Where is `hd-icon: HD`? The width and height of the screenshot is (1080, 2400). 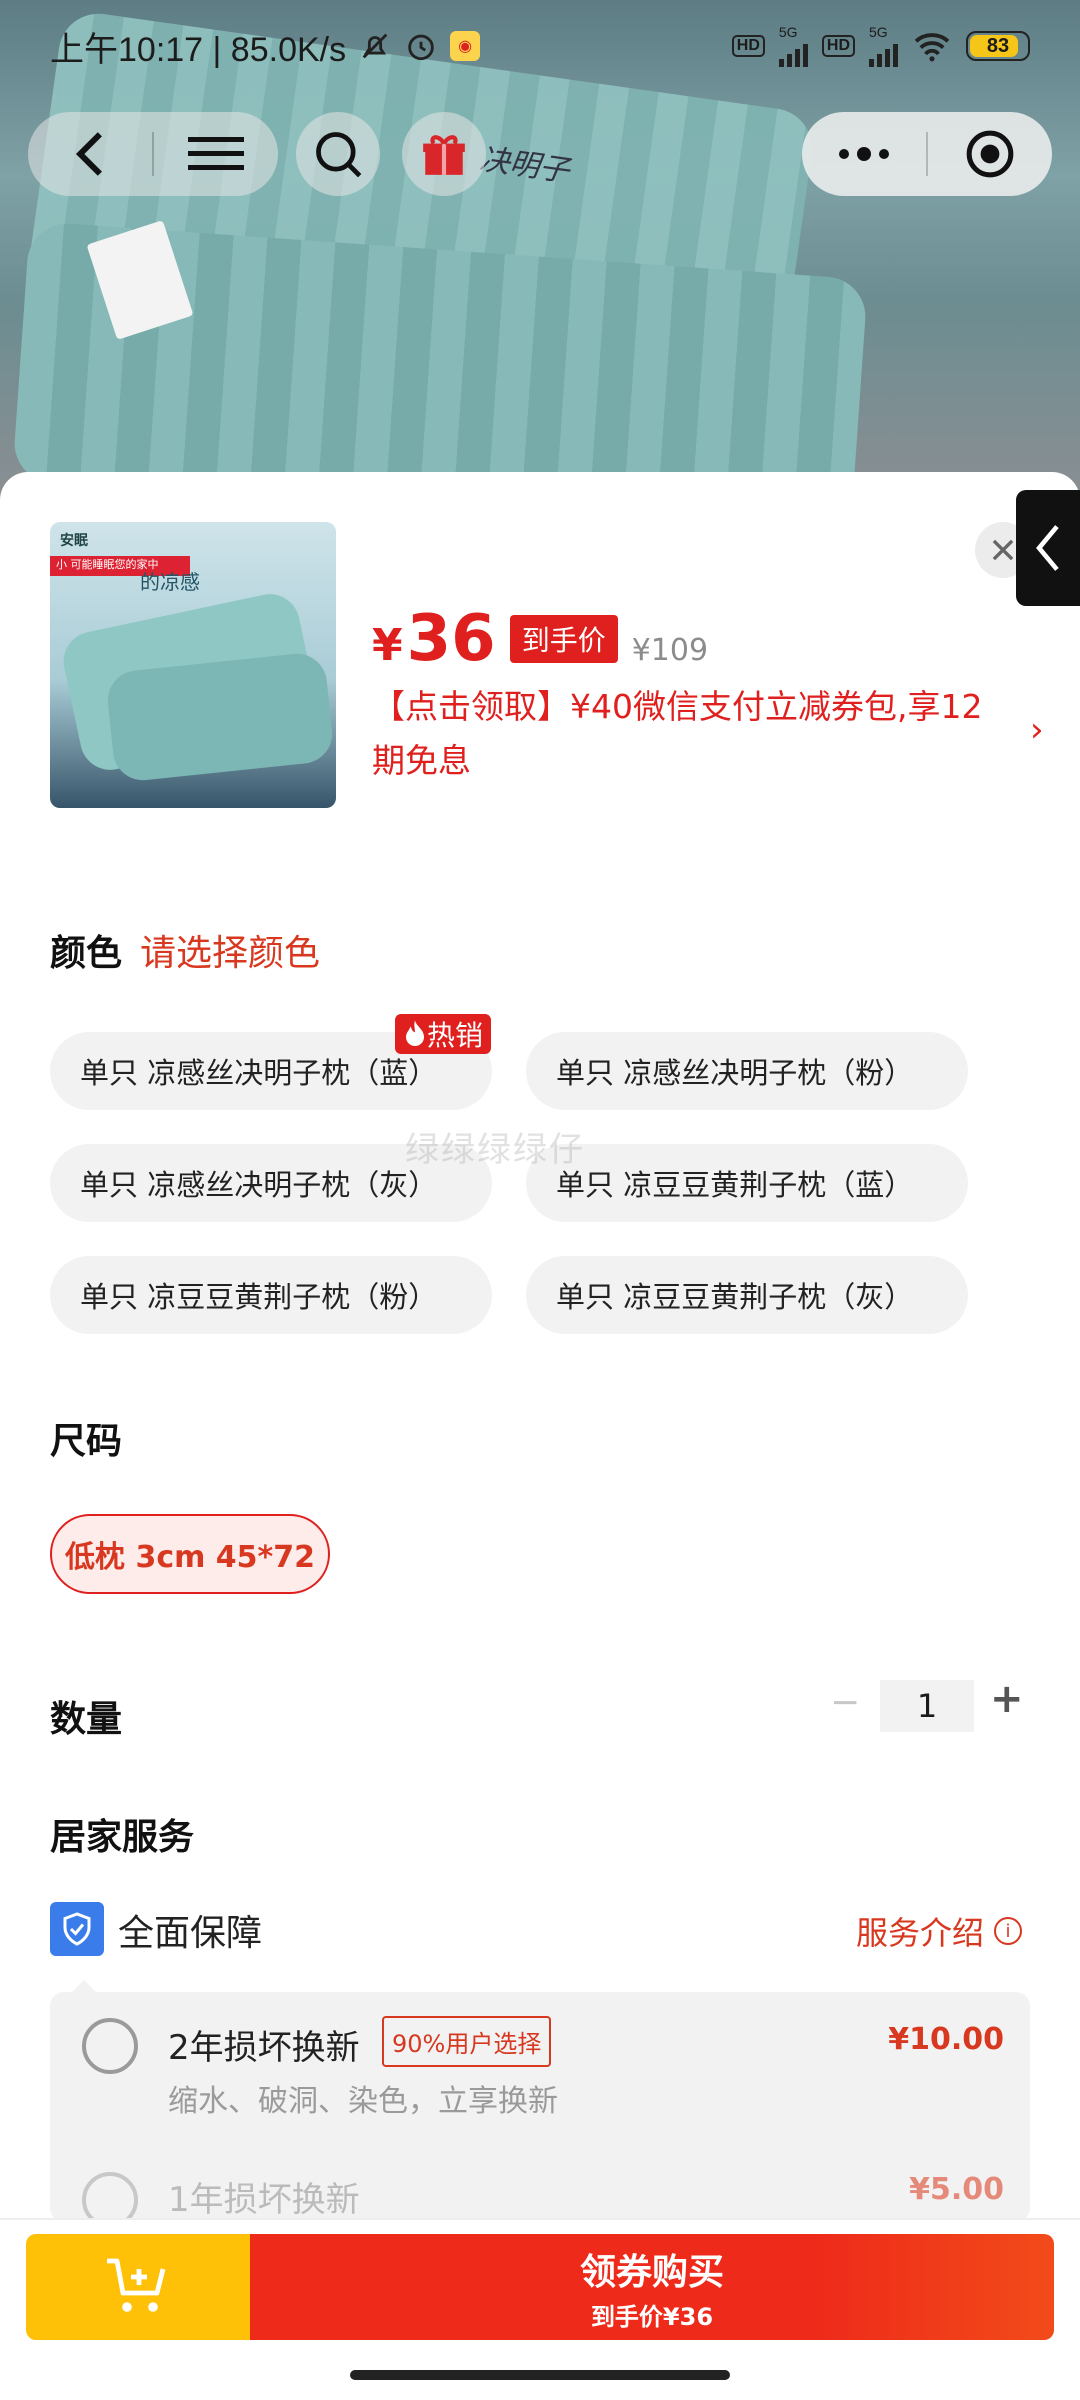 hd-icon: HD is located at coordinates (748, 46).